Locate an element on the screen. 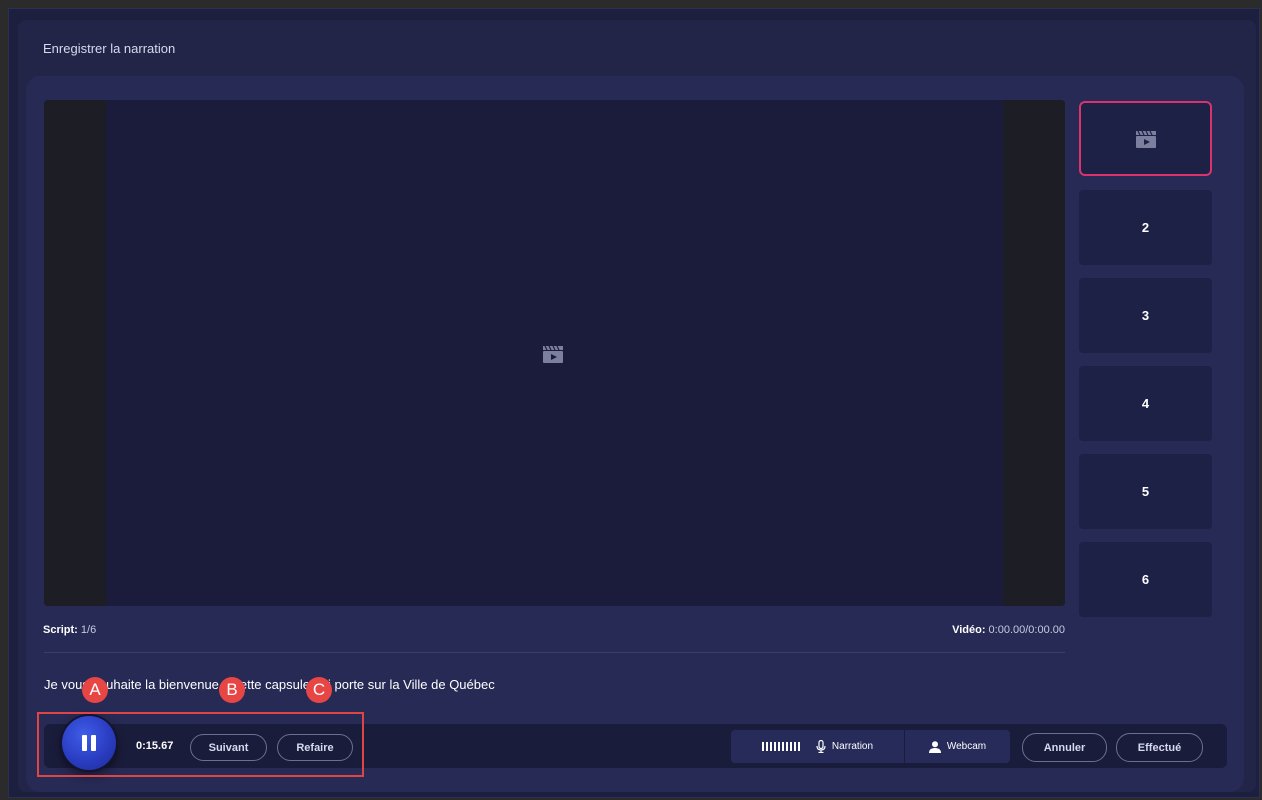 The height and width of the screenshot is (800, 1262). microphone-icon is located at coordinates (821, 746).